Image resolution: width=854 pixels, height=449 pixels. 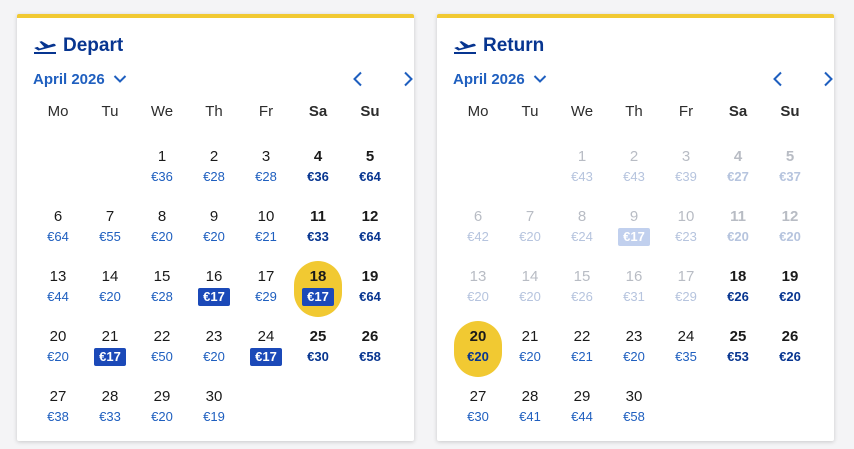 I want to click on day-cell: 21 €17, so click(x=110, y=354).